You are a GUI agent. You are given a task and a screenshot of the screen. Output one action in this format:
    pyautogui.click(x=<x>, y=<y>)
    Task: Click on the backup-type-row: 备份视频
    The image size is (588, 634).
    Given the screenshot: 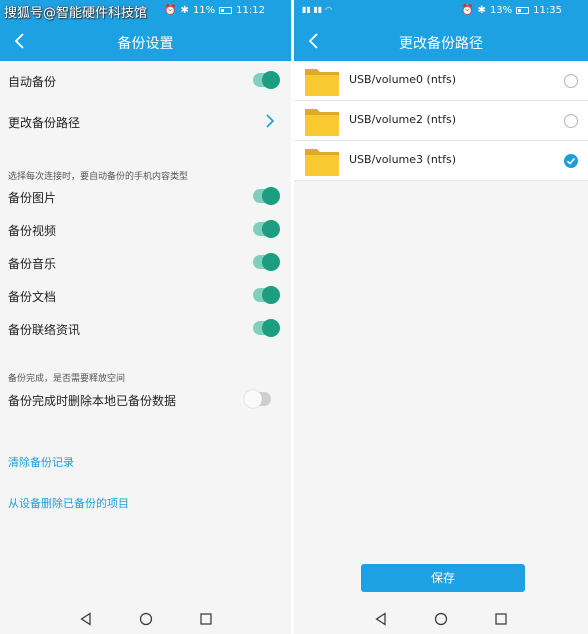 What is the action you would take?
    pyautogui.click(x=145, y=229)
    